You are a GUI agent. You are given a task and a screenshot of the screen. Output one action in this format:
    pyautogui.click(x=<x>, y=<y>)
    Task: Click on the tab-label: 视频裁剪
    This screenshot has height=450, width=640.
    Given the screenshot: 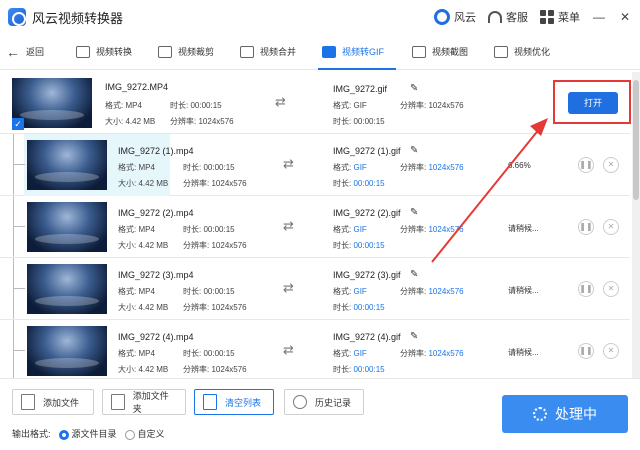 What is the action you would take?
    pyautogui.click(x=196, y=52)
    